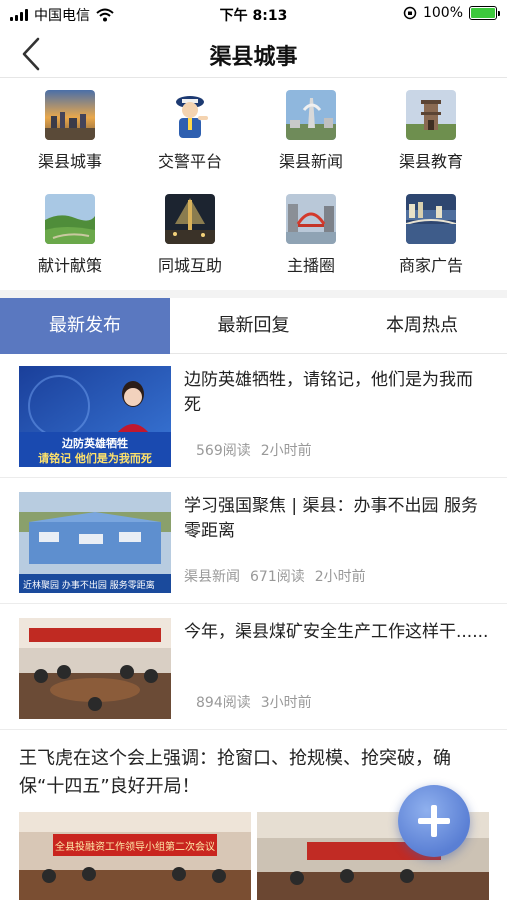  What do you see at coordinates (223, 703) in the screenshot?
I see `read-count: 894阅读` at bounding box center [223, 703].